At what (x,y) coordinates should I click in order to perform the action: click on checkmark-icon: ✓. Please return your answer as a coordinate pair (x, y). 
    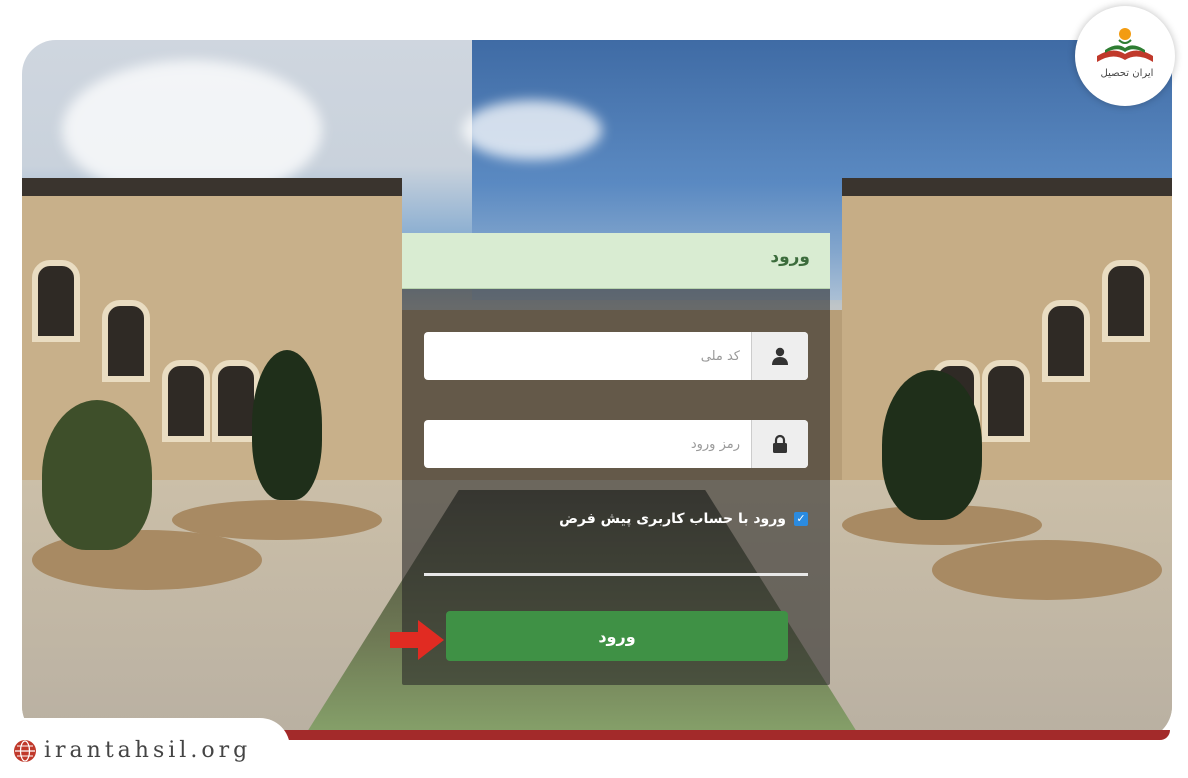
    Looking at the image, I should click on (801, 518).